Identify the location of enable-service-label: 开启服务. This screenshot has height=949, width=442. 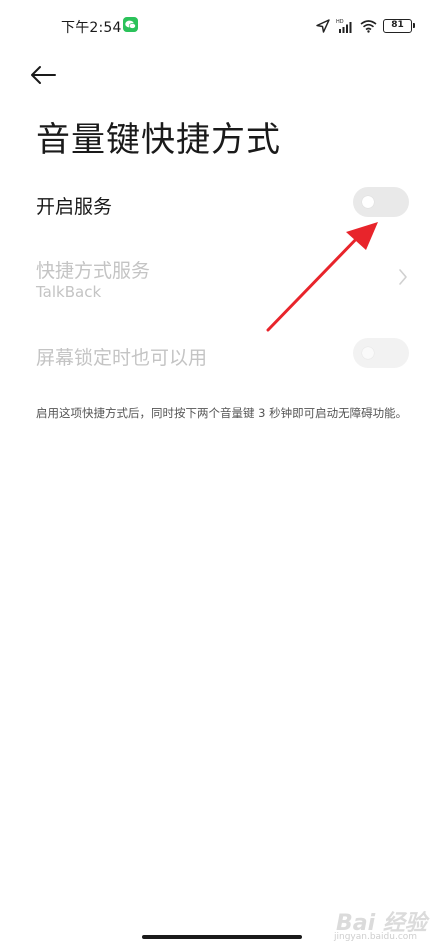
(74, 207).